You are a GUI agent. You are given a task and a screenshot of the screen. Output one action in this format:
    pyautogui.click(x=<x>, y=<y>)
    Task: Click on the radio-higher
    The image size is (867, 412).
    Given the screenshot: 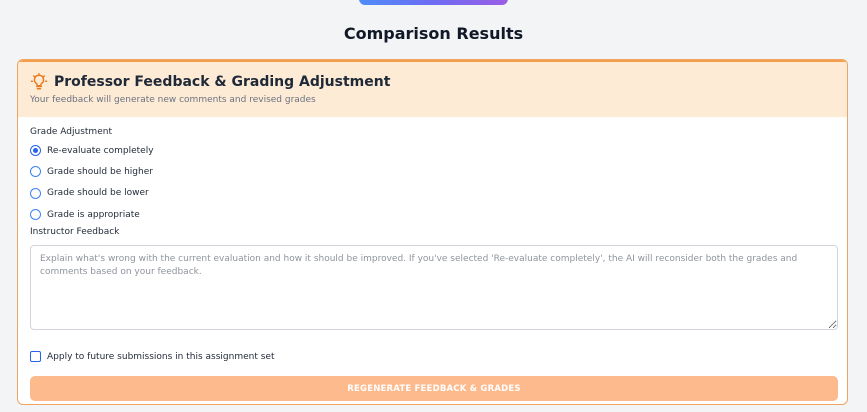 What is the action you would take?
    pyautogui.click(x=35, y=172)
    